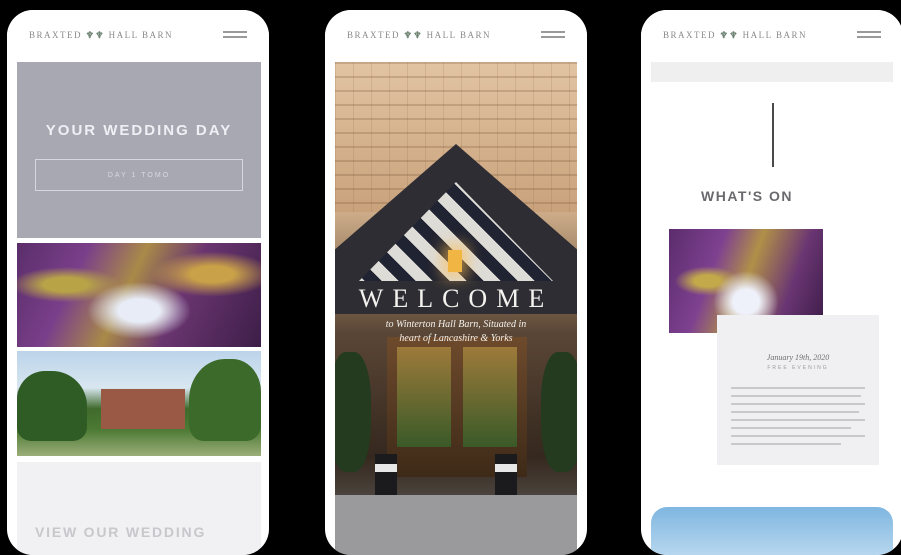 The height and width of the screenshot is (555, 901). What do you see at coordinates (52, 406) in the screenshot?
I see `tree-left` at bounding box center [52, 406].